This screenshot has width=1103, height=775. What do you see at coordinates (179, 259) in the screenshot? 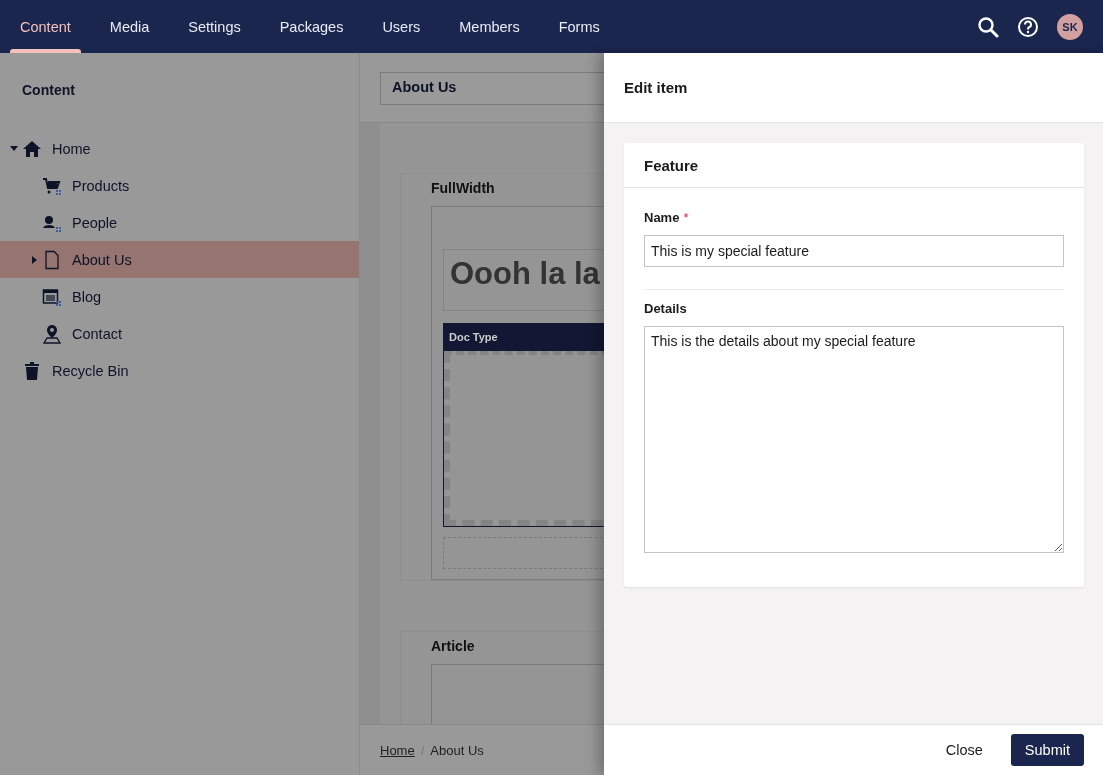
I see `tree-item: About Us` at bounding box center [179, 259].